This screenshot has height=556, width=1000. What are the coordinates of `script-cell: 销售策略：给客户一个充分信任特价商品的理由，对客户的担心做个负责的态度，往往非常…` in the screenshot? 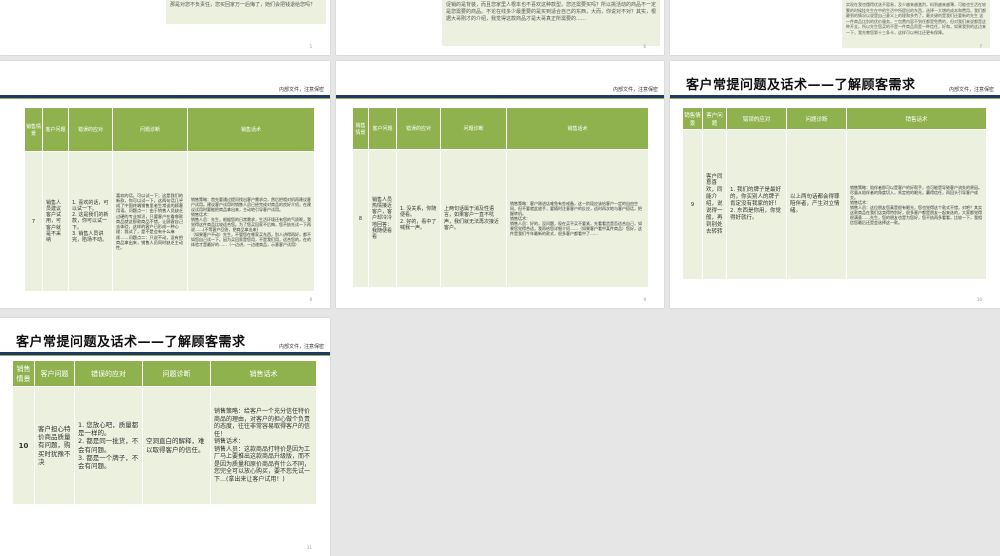 It's located at (263, 445).